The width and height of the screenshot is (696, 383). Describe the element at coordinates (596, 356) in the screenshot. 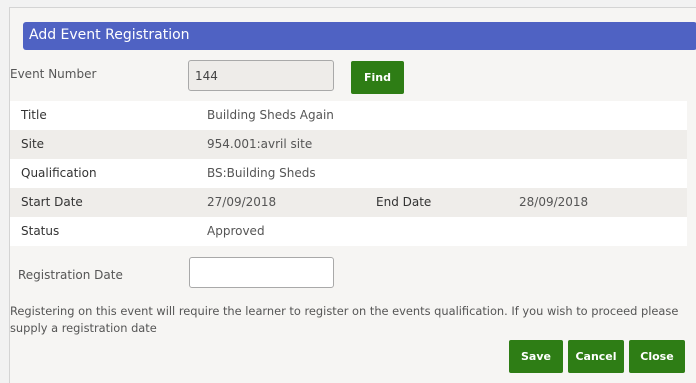

I see `cancel-button: Cancel` at that location.